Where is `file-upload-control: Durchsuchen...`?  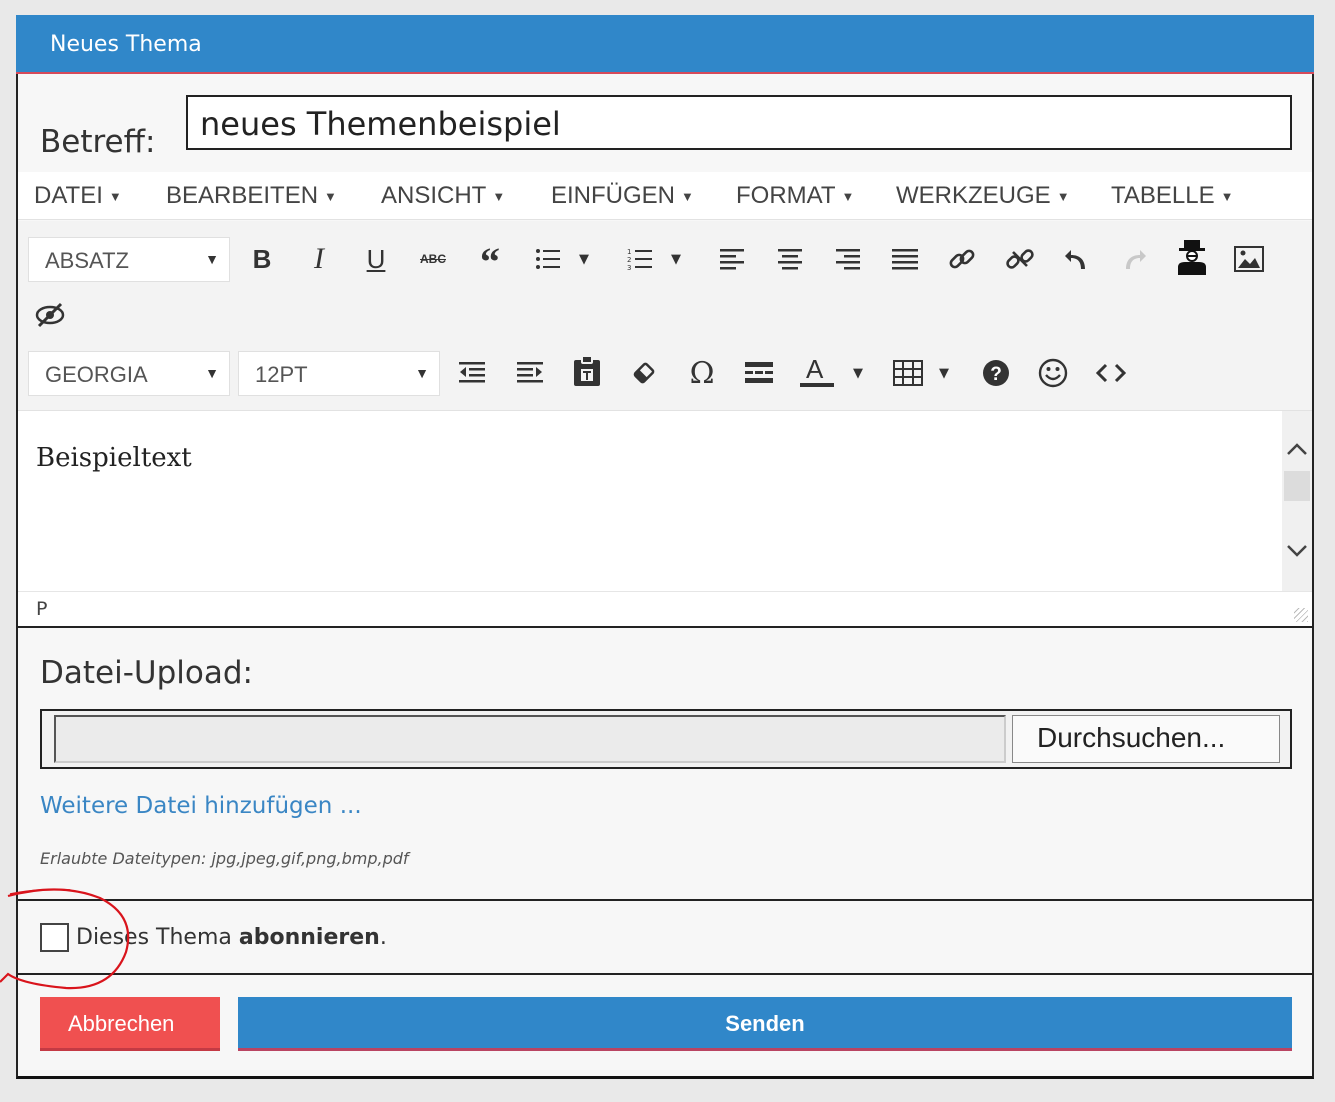 file-upload-control: Durchsuchen... is located at coordinates (666, 739).